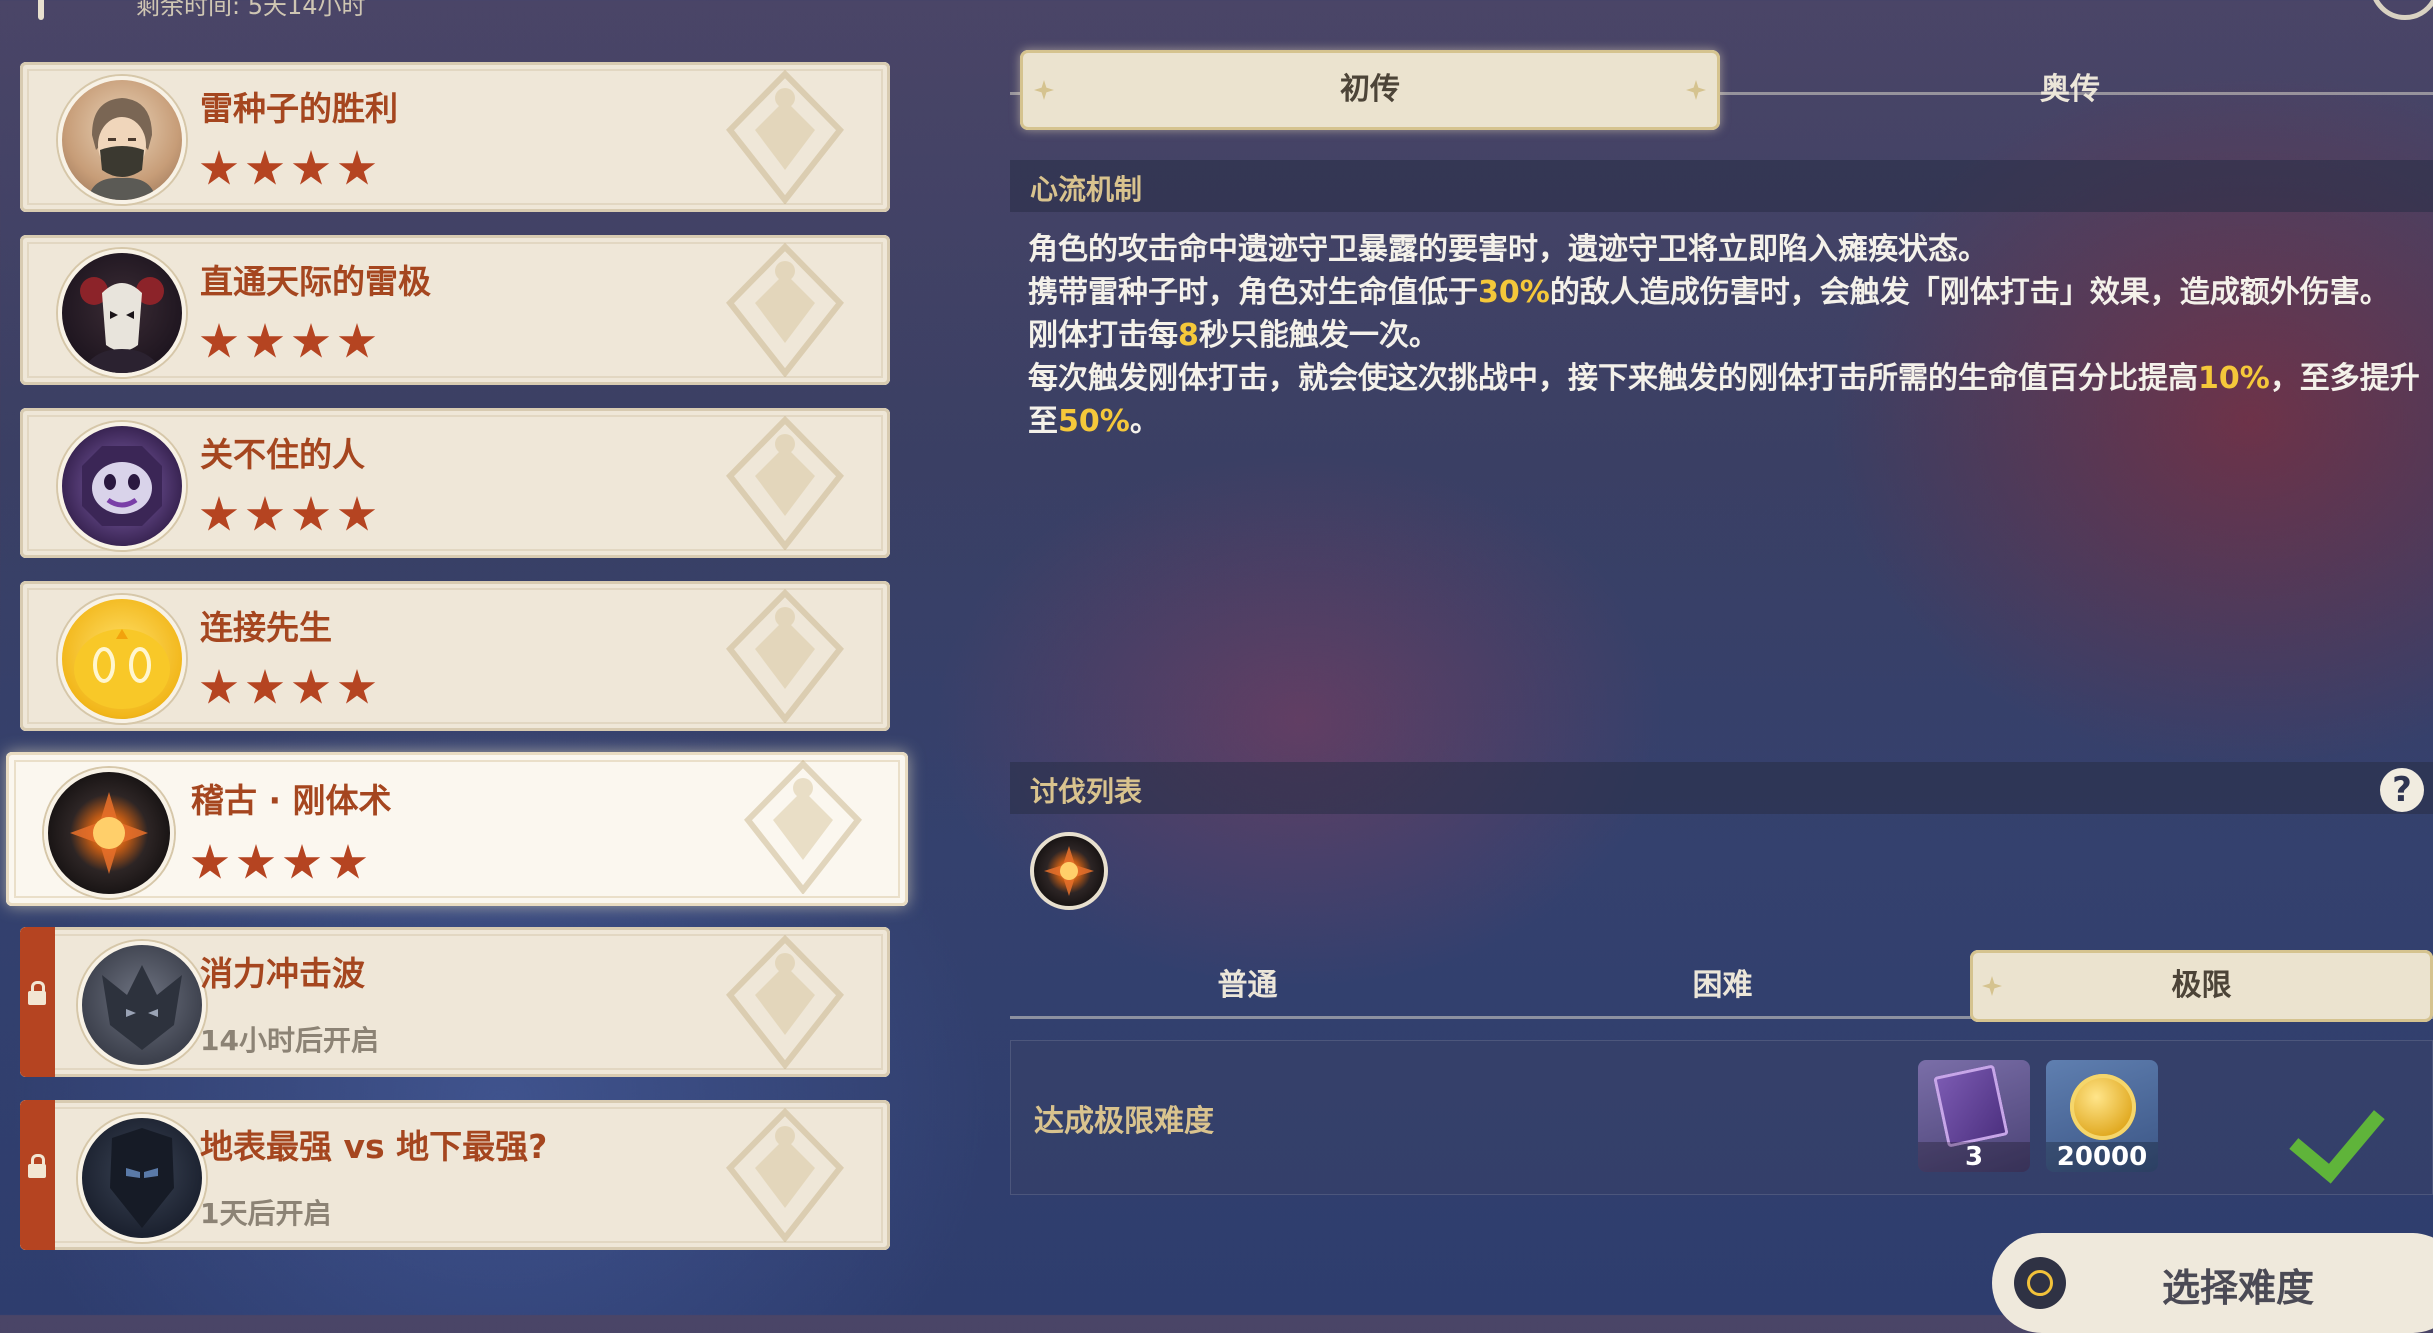  Describe the element at coordinates (1094, 421) in the screenshot. I see `highlight-value: 50%` at that location.